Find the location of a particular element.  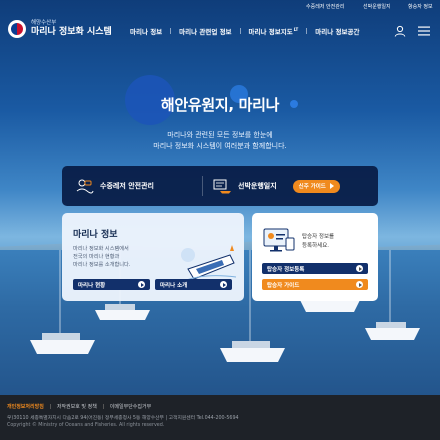

passenger-guide-button: 탑승자 가이드 is located at coordinates (315, 284).